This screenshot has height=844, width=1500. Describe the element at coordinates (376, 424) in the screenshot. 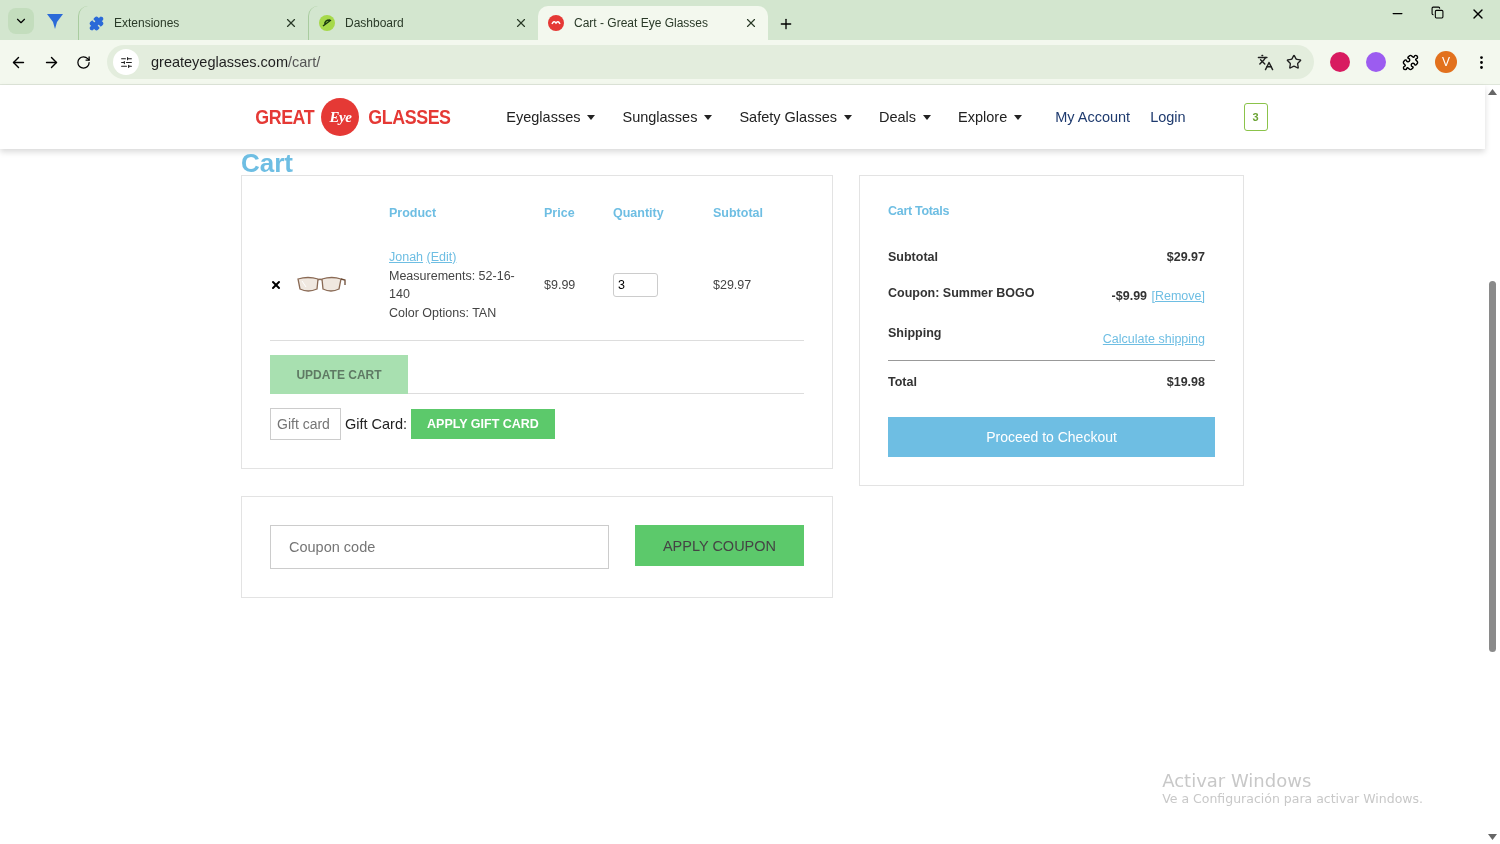

I see `gift-card-label: Gift Card:` at that location.